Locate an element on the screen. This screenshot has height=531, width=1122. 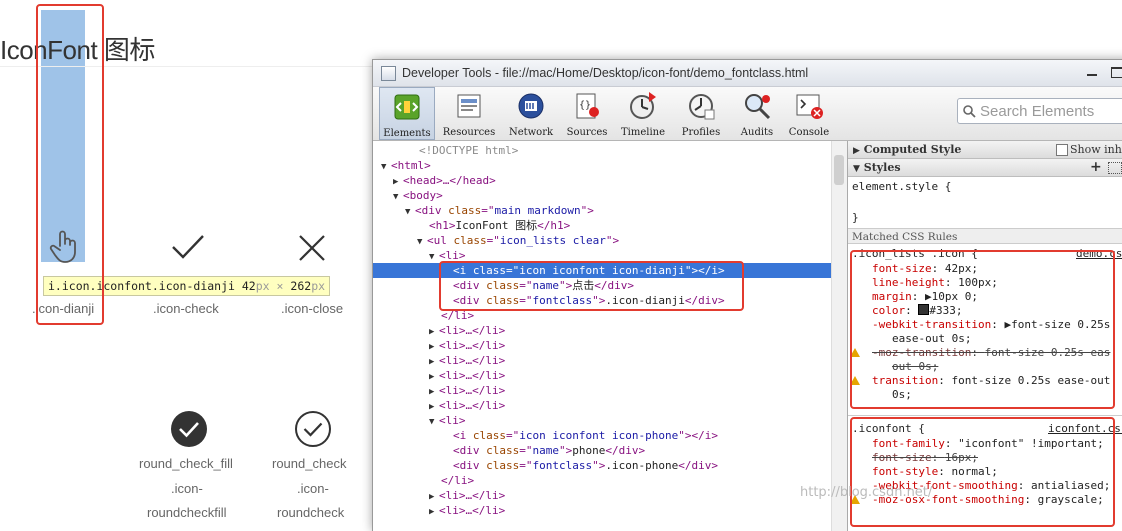
rule-divider is located at coordinates (985, 415).